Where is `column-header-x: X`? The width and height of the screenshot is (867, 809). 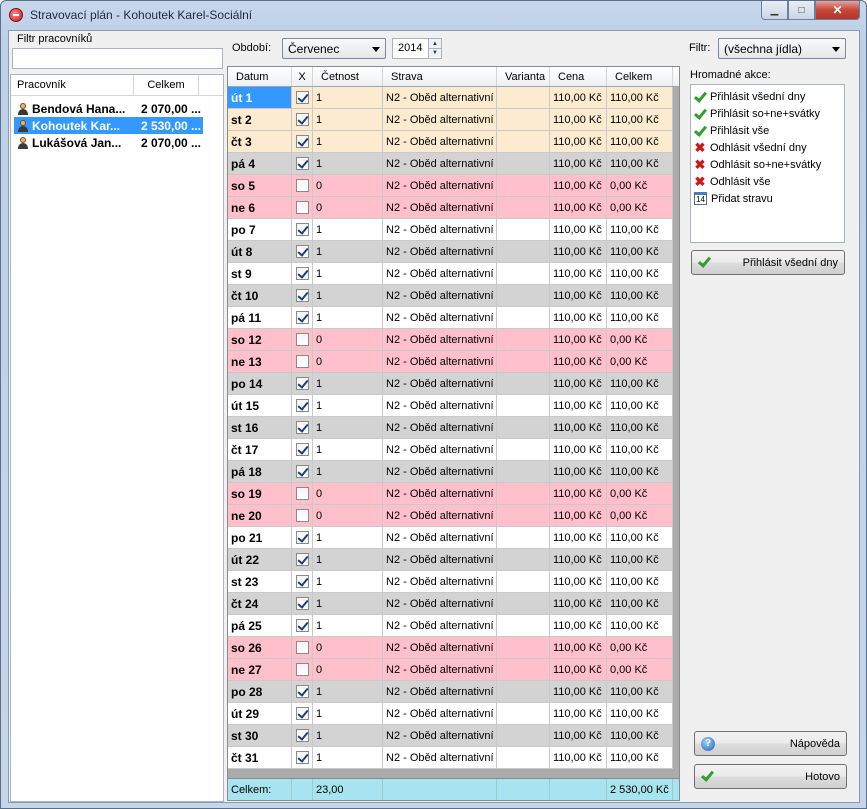
column-header-x: X is located at coordinates (302, 76).